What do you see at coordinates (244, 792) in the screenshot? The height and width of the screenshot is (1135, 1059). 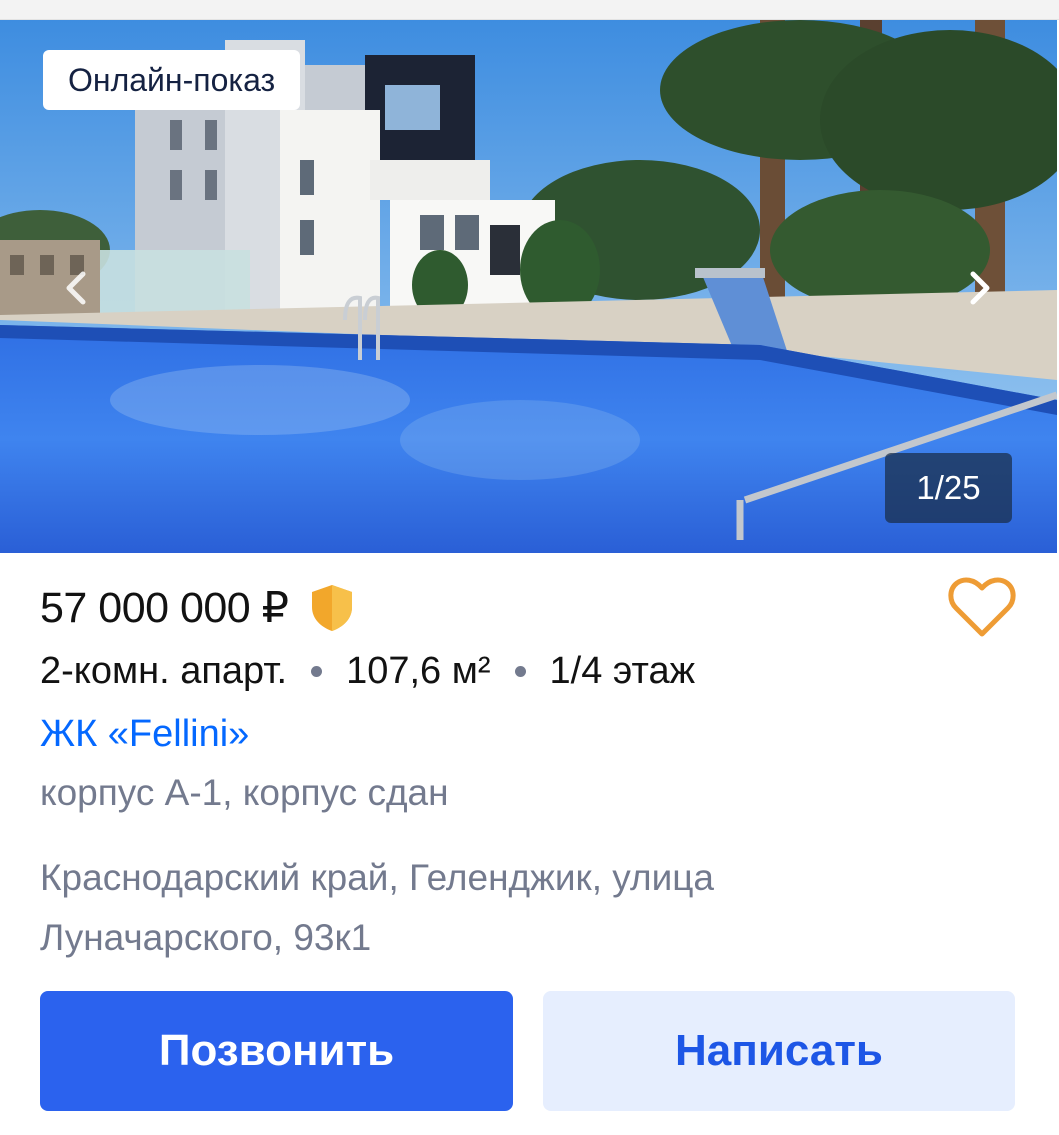 I see `building-info: корпус А-1, корпус сдан` at bounding box center [244, 792].